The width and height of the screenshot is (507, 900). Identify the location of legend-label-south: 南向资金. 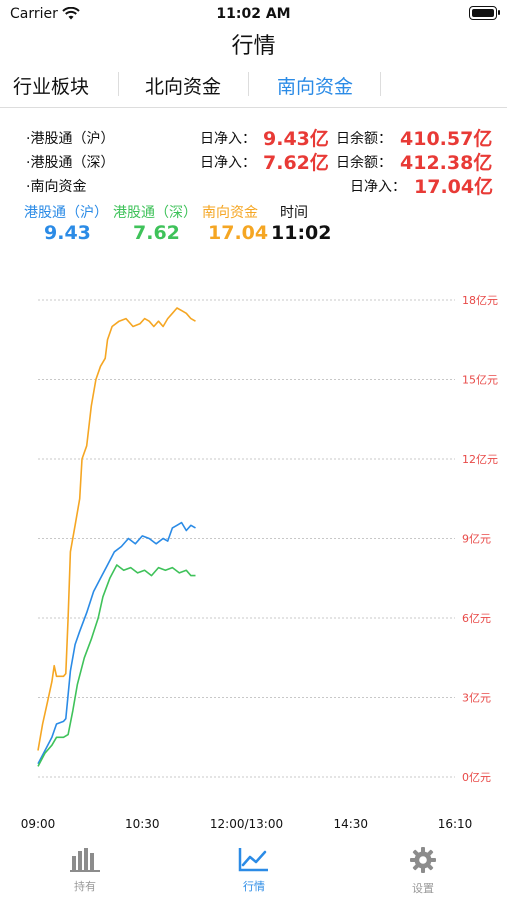
(230, 213).